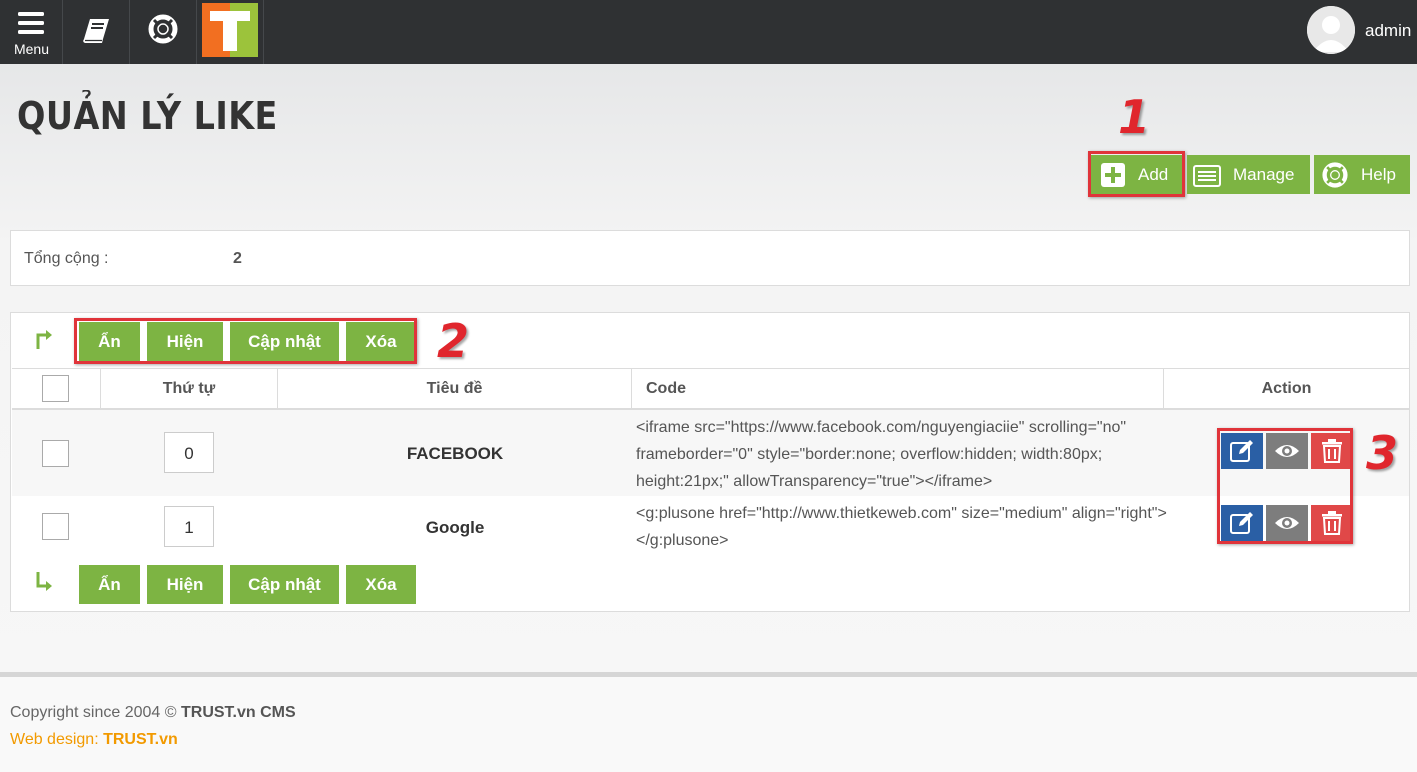 Image resolution: width=1417 pixels, height=772 pixels. What do you see at coordinates (455, 527) in the screenshot?
I see `row-title: Google` at bounding box center [455, 527].